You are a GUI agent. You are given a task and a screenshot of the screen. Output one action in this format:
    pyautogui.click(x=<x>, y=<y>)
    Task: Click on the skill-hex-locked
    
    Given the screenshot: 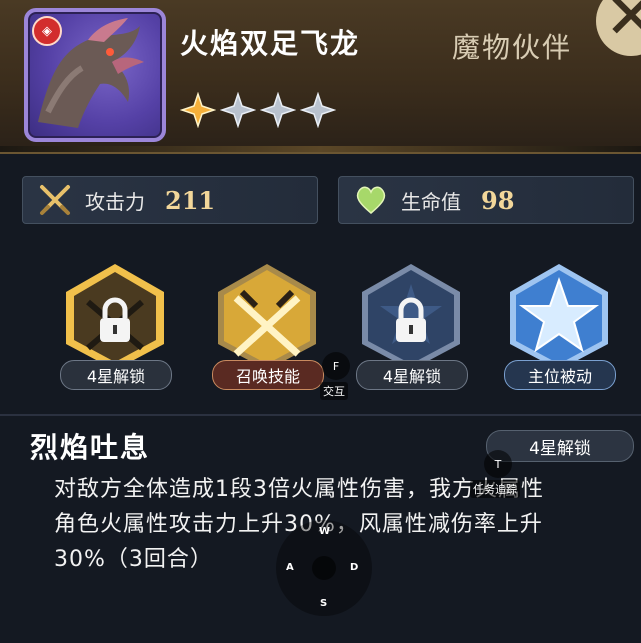 What is the action you would take?
    pyautogui.click(x=411, y=317)
    